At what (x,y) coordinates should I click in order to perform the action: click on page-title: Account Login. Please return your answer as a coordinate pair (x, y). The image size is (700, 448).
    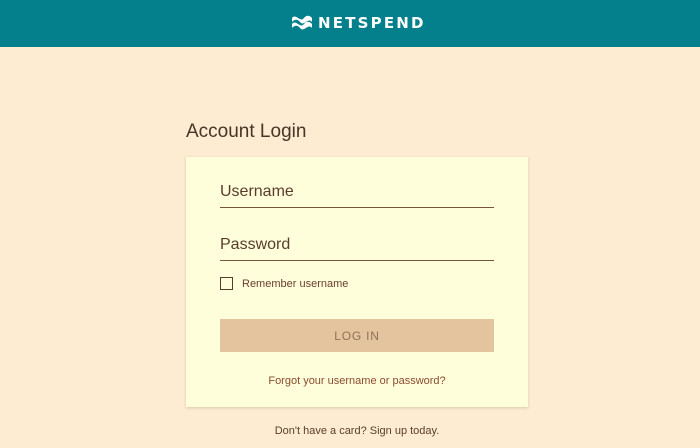
    Looking at the image, I should click on (246, 131).